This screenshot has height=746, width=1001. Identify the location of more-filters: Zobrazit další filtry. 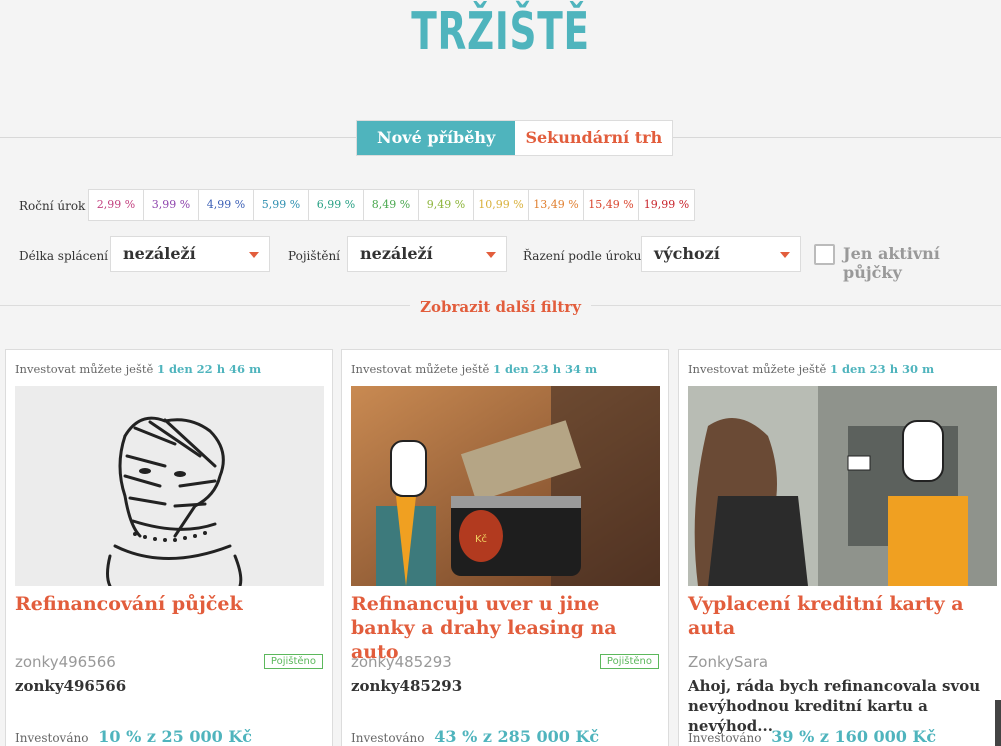
(500, 306).